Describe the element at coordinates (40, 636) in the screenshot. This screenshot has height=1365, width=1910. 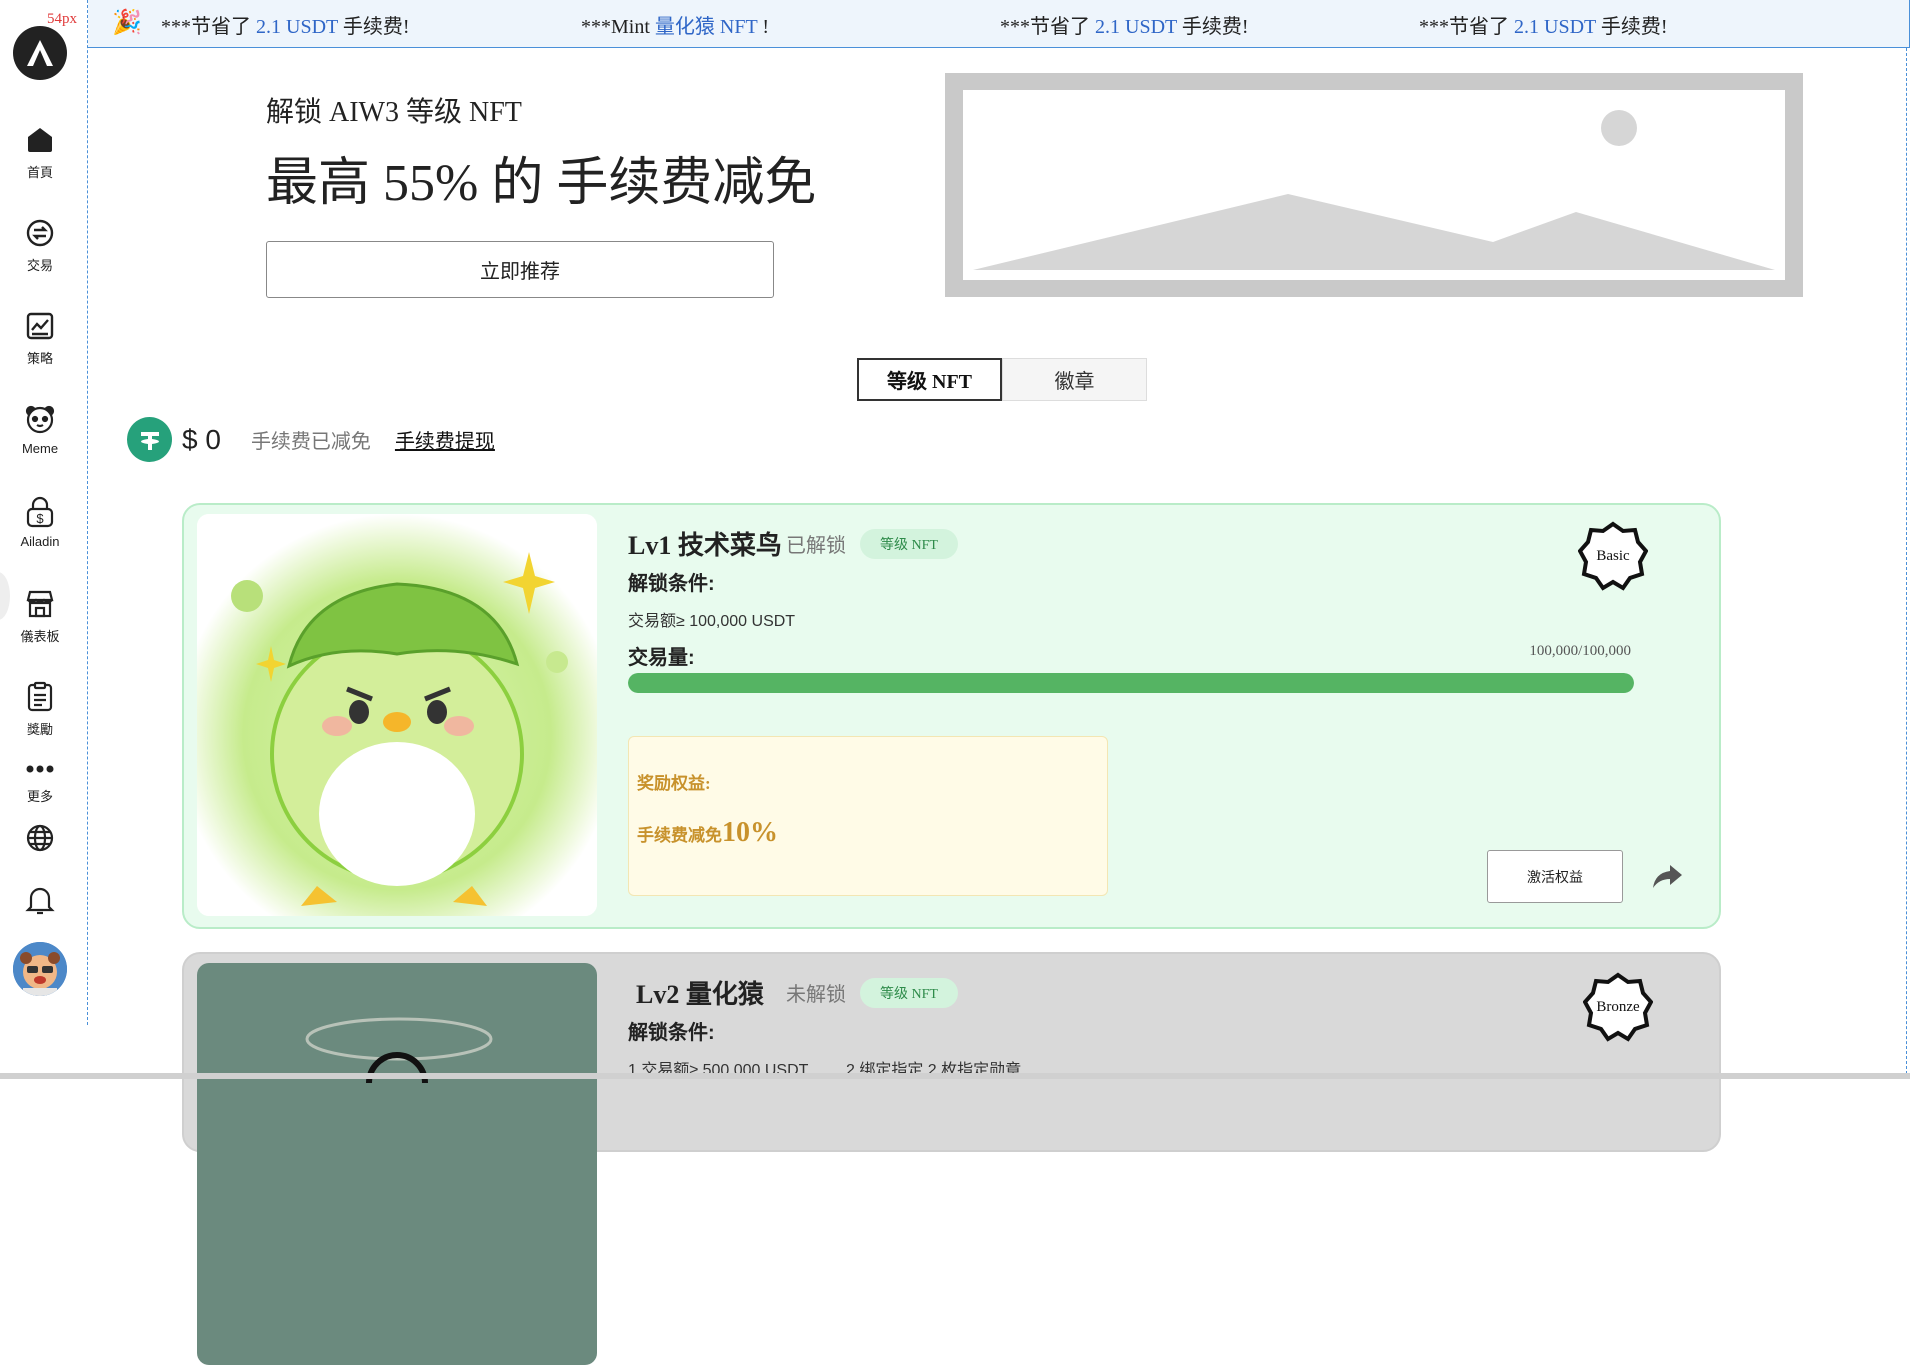
I see `sidebar-item-label: 儀表板` at that location.